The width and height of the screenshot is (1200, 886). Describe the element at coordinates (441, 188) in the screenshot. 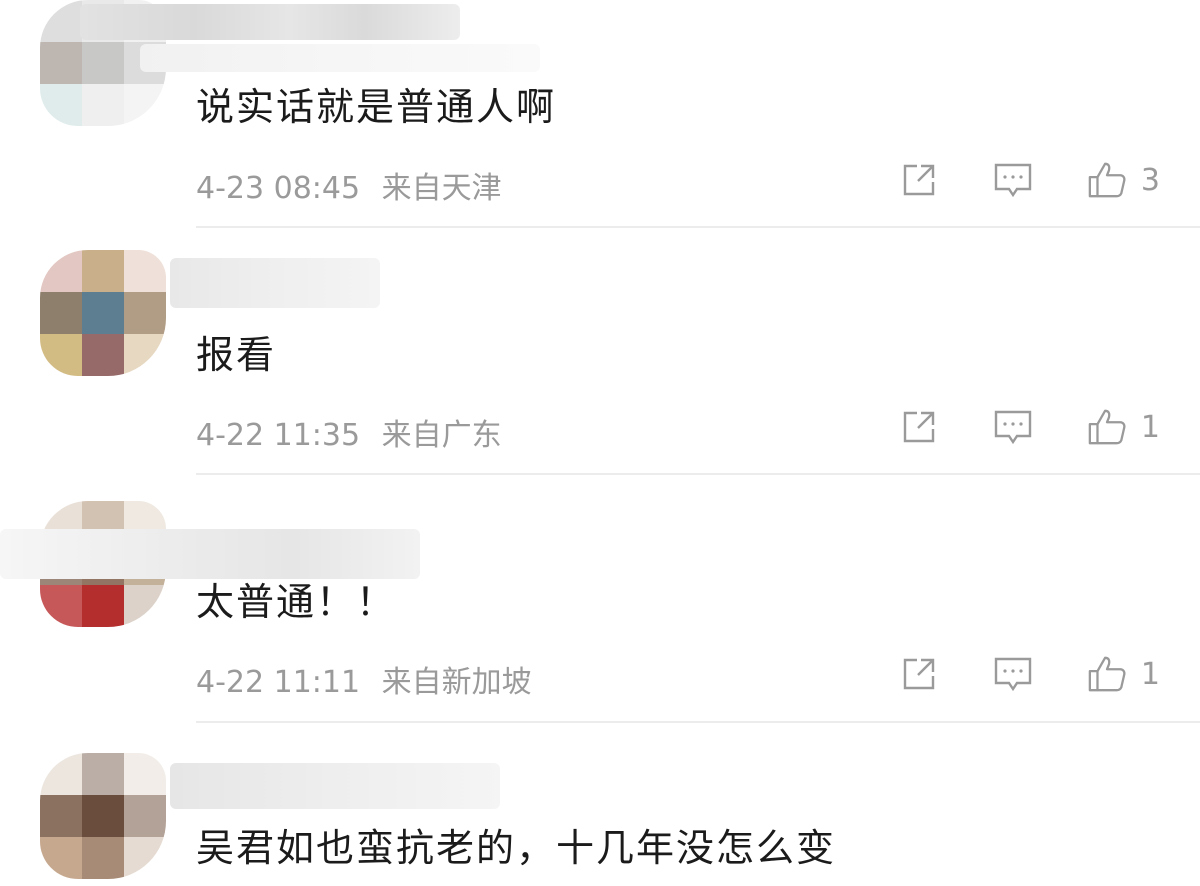

I see `comment-location: 来自天津` at that location.